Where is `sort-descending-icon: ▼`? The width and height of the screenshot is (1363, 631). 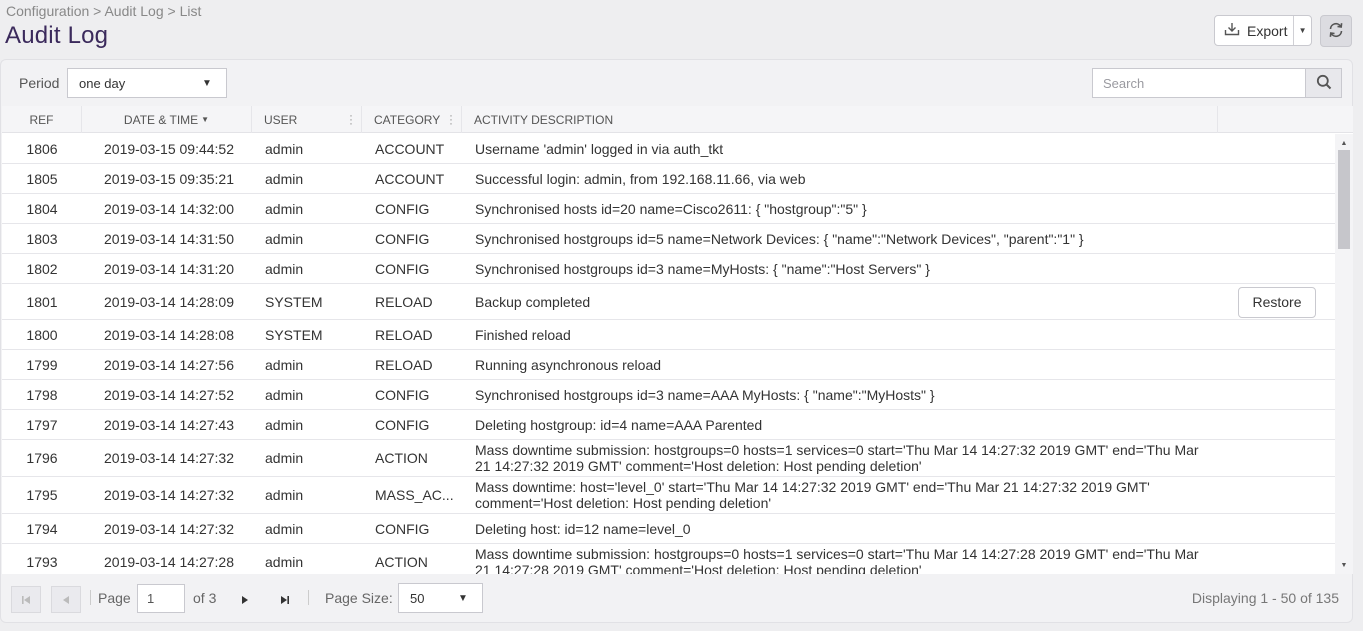
sort-descending-icon: ▼ is located at coordinates (205, 119).